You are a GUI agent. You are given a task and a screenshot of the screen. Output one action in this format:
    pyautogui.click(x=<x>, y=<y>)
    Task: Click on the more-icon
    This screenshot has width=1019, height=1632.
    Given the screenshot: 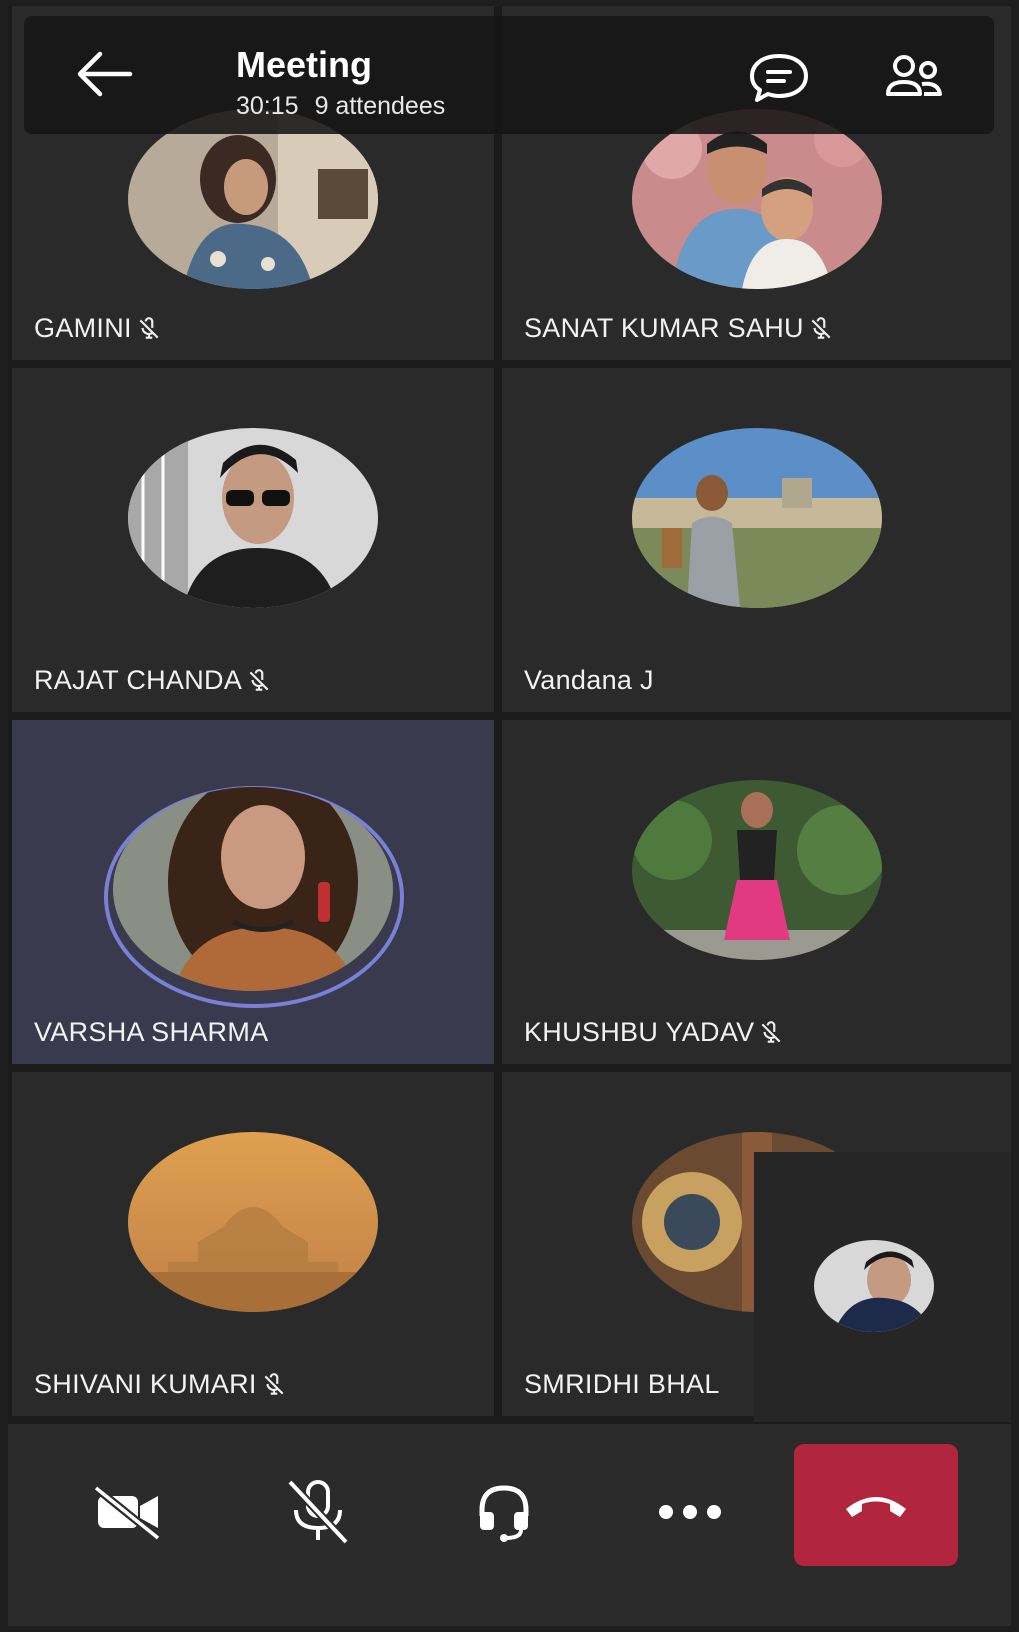 What is the action you would take?
    pyautogui.click(x=690, y=1512)
    